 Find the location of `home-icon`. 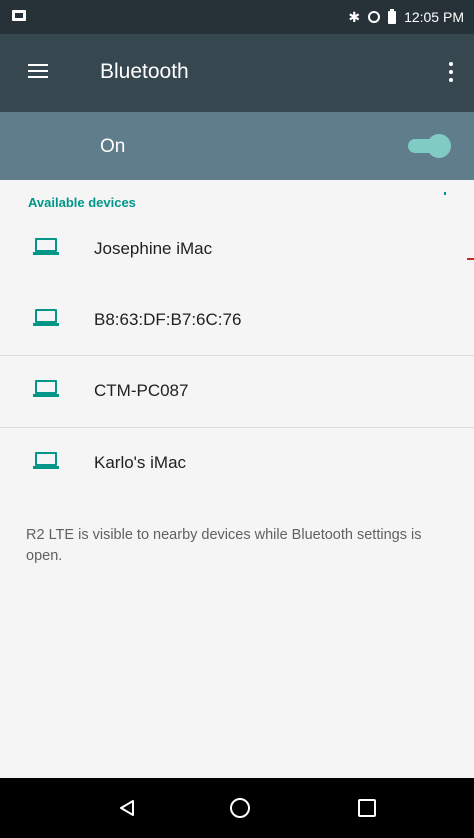

home-icon is located at coordinates (240, 808).